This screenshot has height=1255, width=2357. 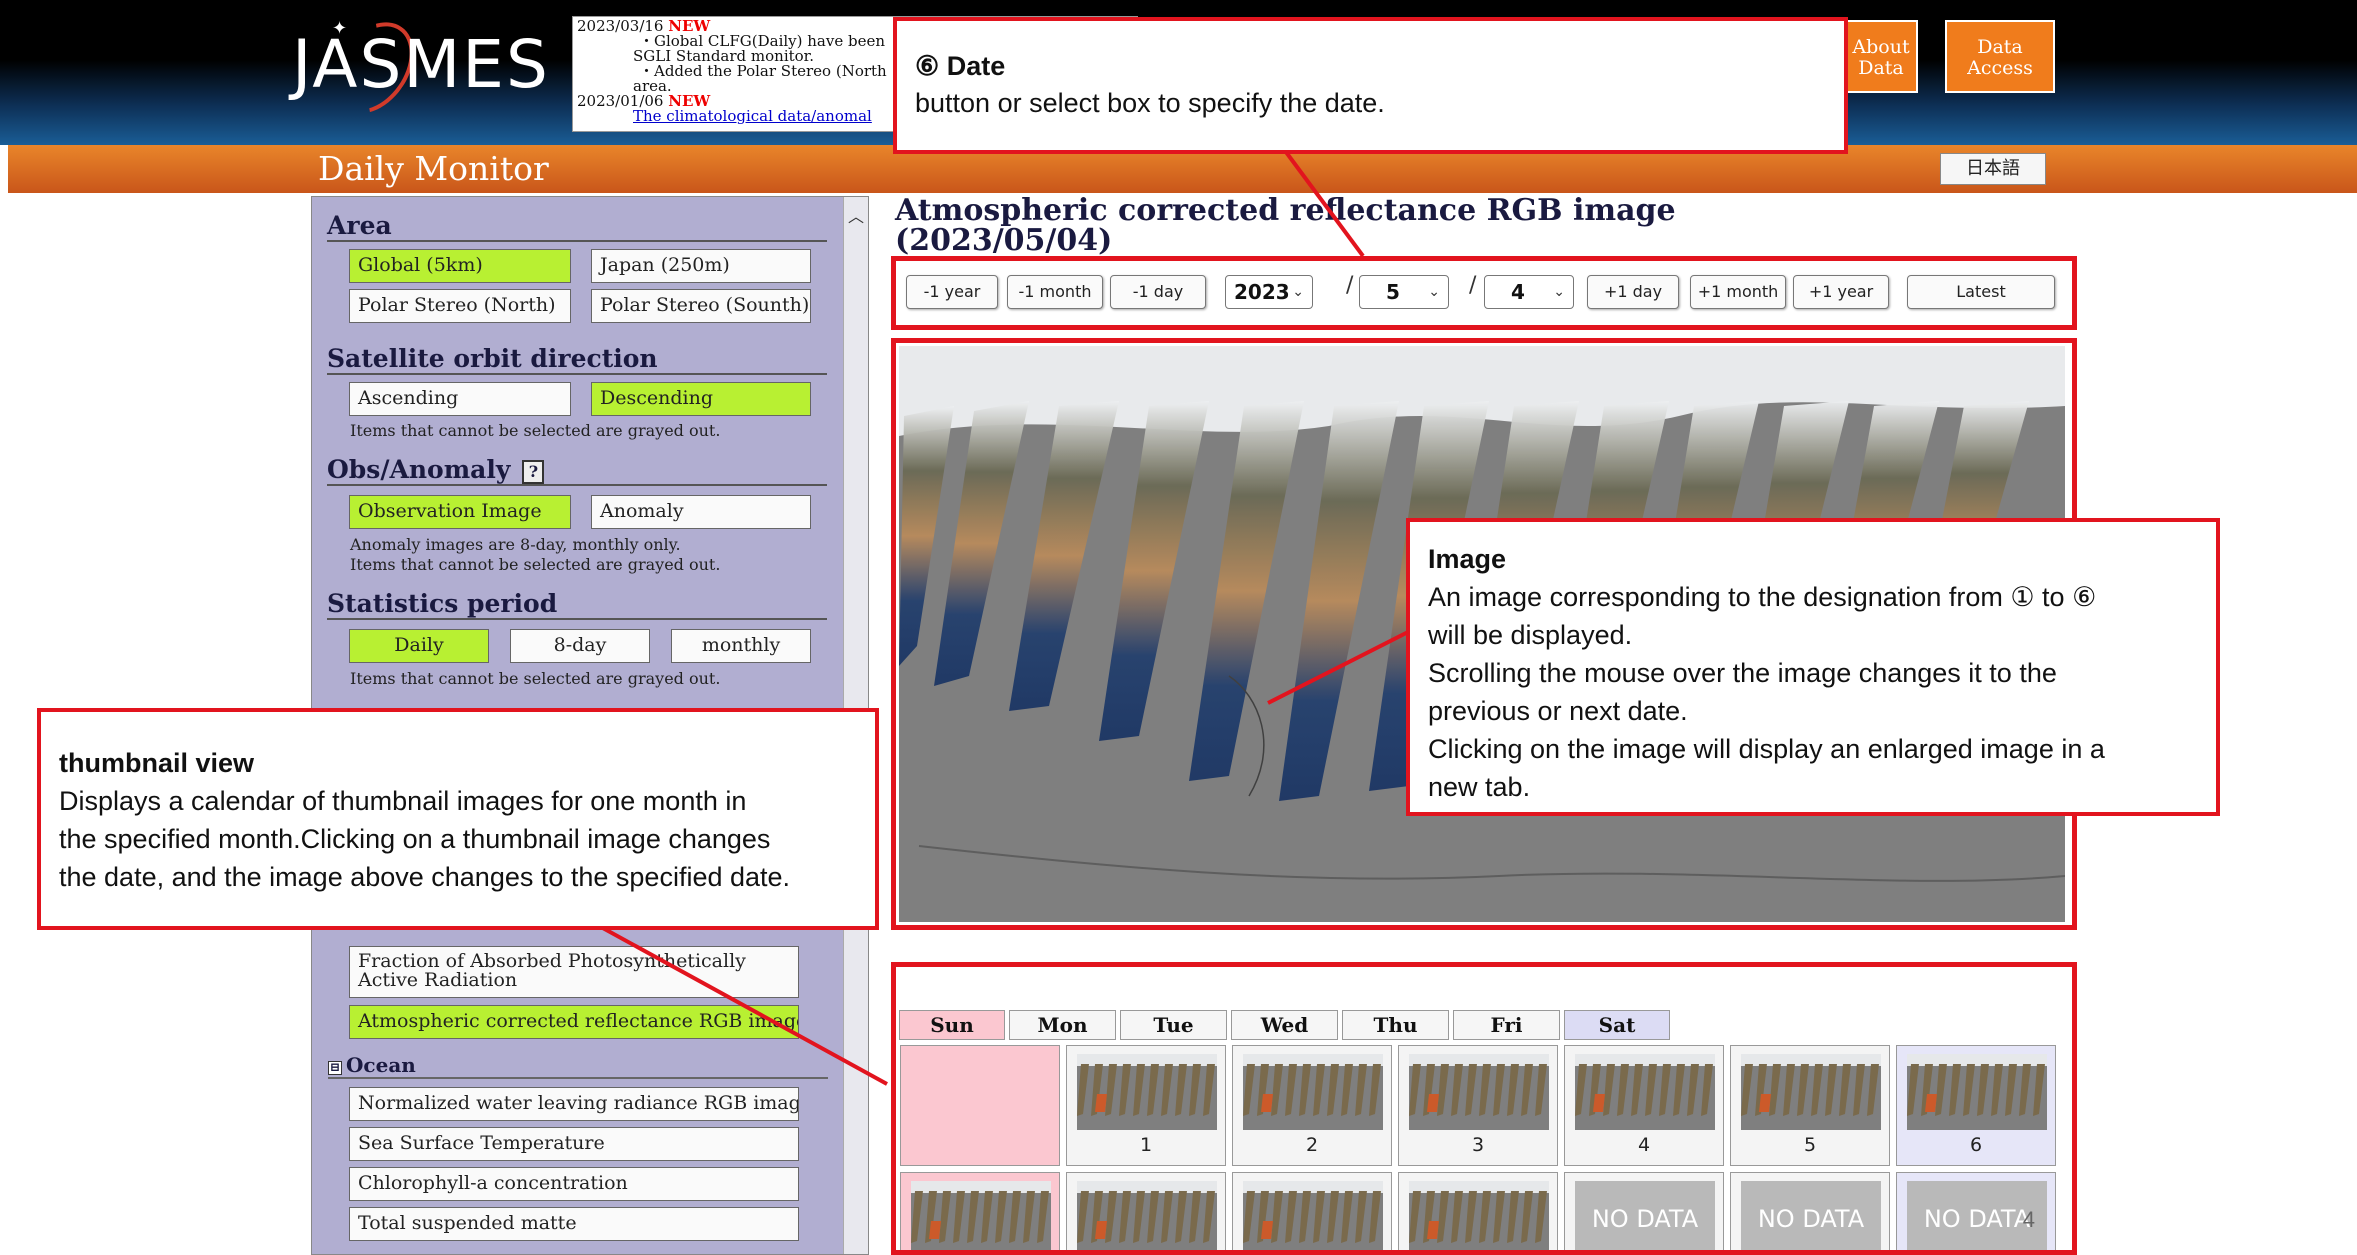 I want to click on jasmes-logo: ✦ JASMES, so click(x=420, y=68).